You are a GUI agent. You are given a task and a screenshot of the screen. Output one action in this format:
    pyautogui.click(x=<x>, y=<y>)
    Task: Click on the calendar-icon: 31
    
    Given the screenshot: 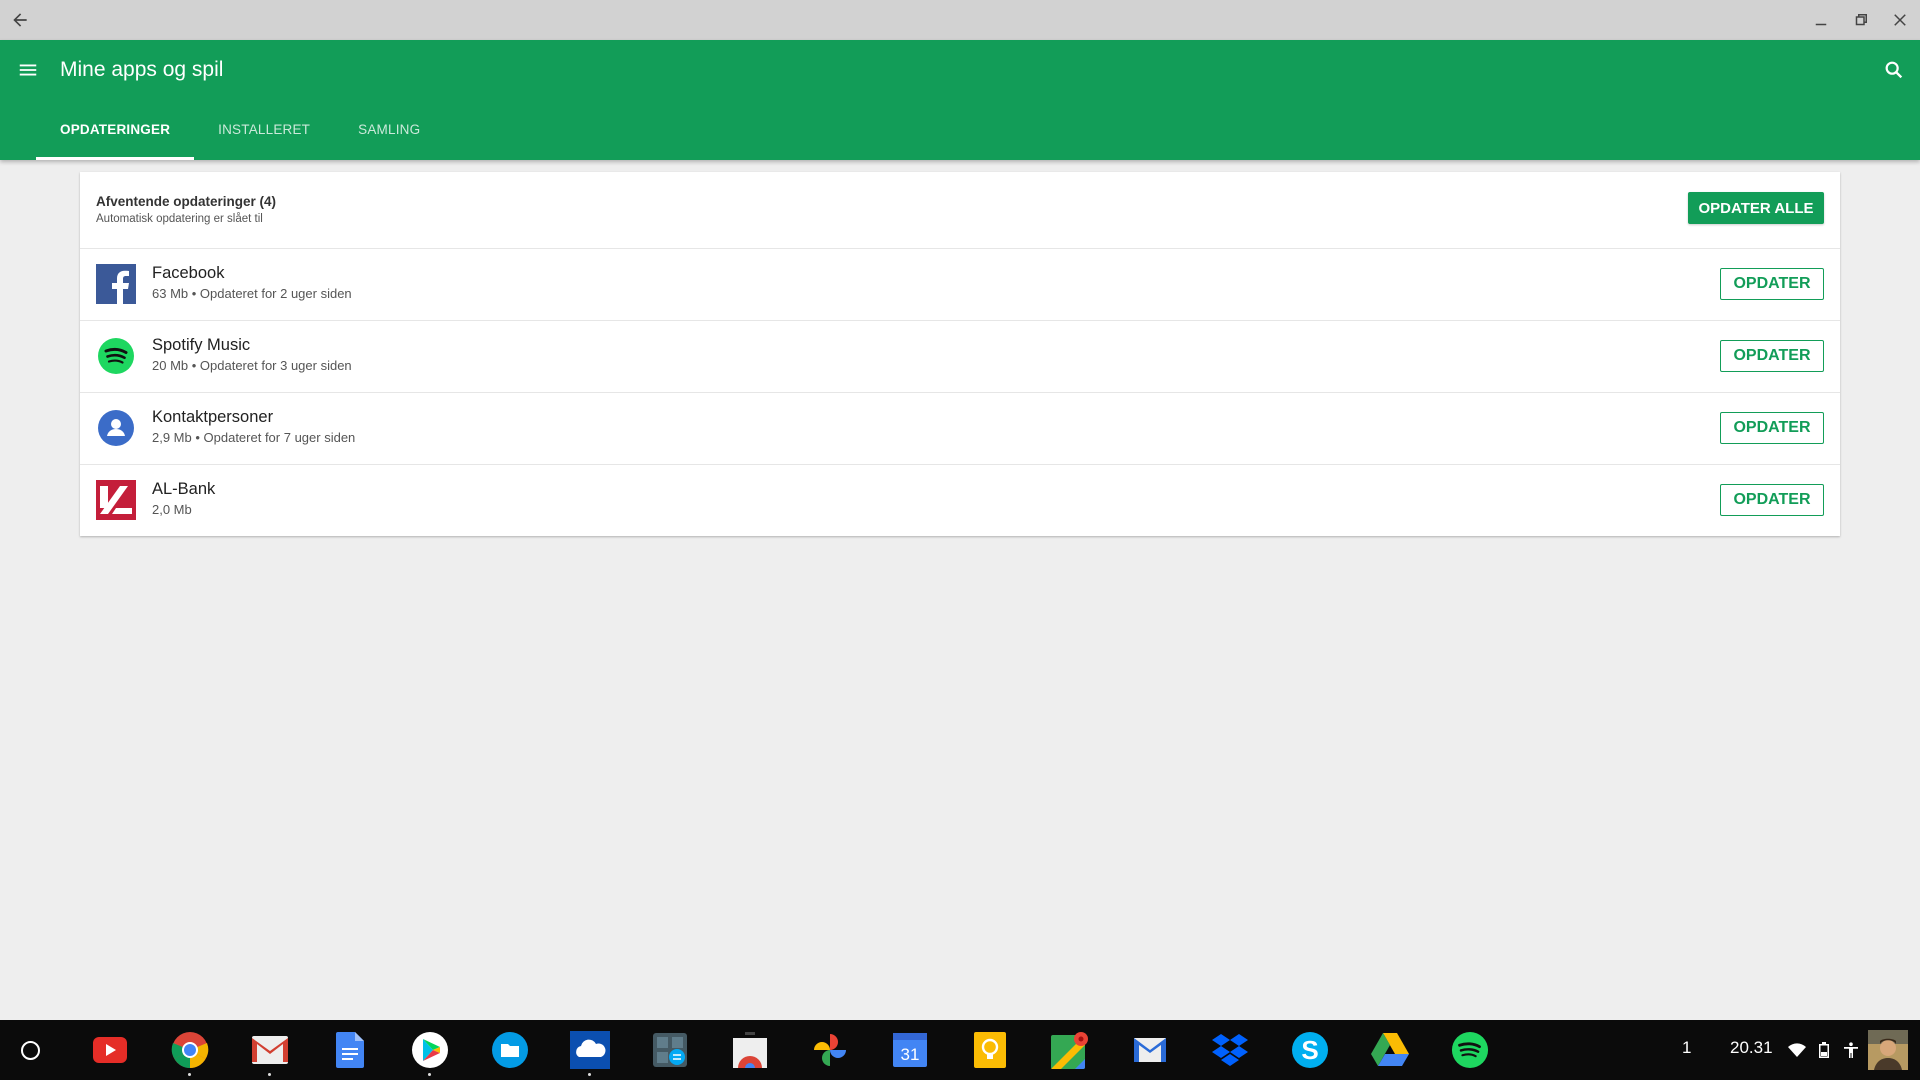 What is the action you would take?
    pyautogui.click(x=910, y=1050)
    